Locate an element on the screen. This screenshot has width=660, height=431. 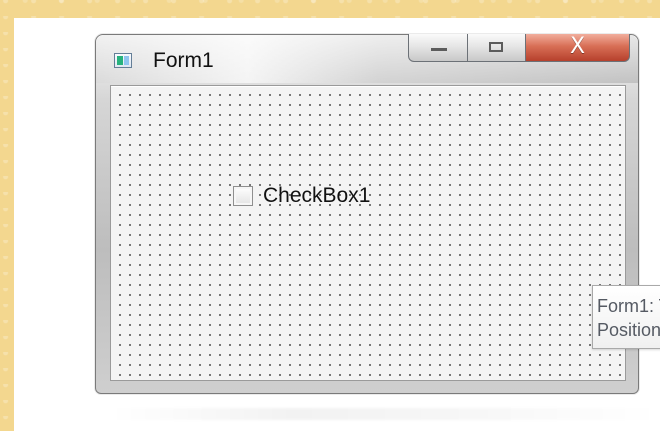
close-button: X is located at coordinates (578, 48).